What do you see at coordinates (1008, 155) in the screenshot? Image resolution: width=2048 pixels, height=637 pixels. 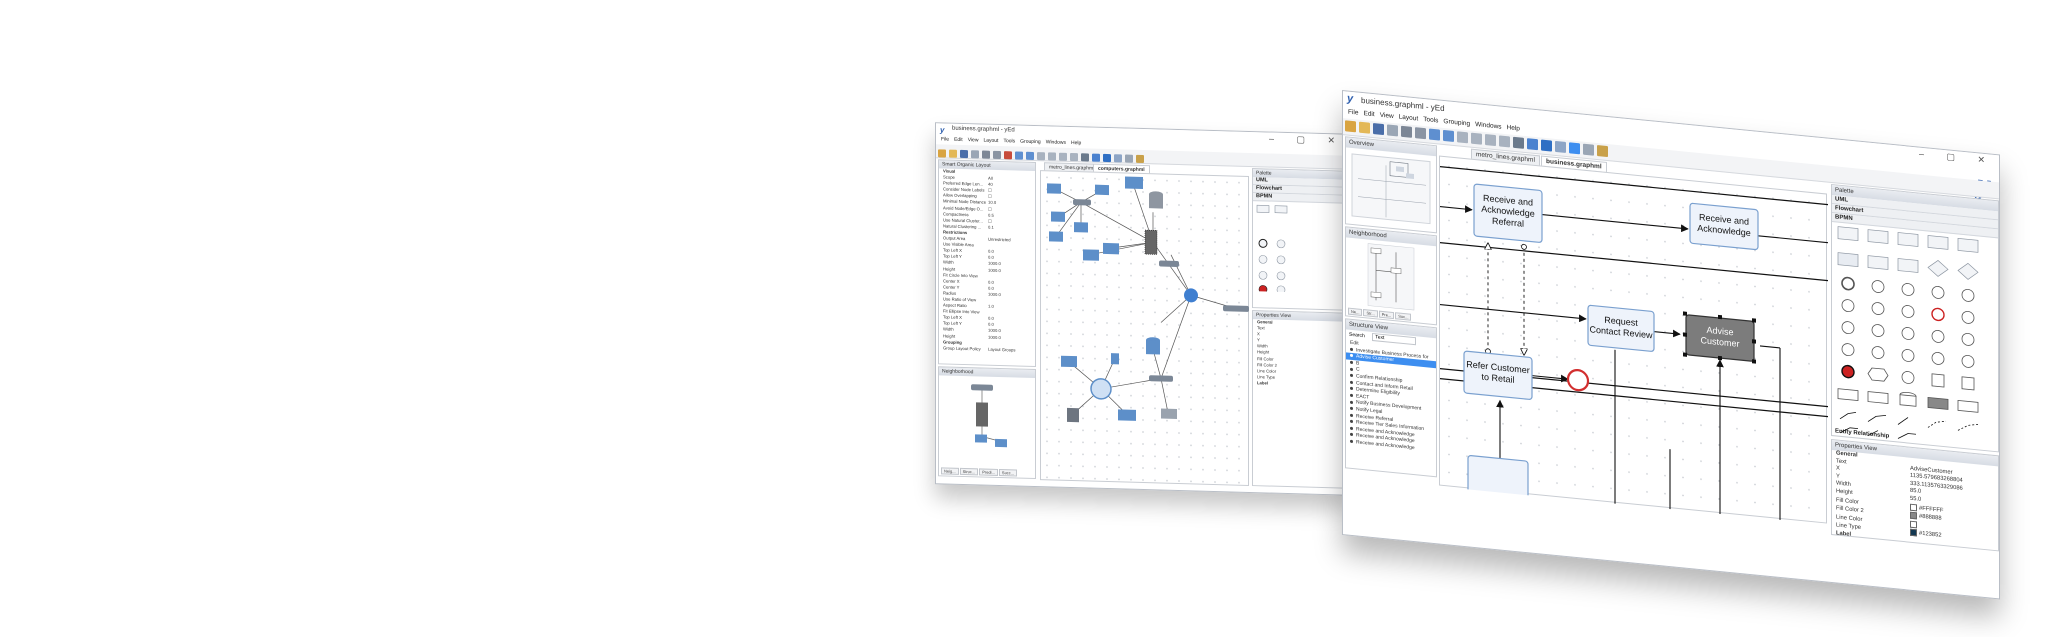 I see `delete-icon` at bounding box center [1008, 155].